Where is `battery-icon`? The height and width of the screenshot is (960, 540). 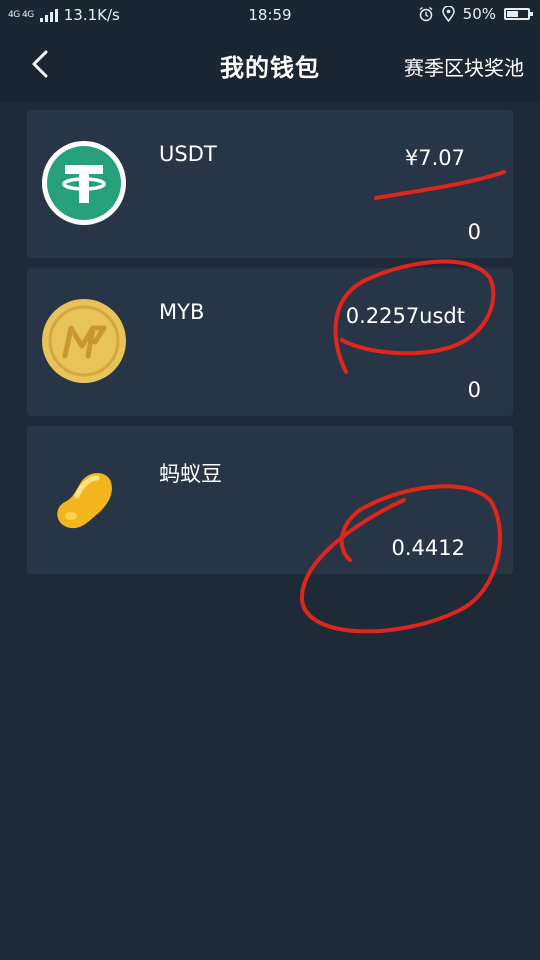 battery-icon is located at coordinates (518, 14).